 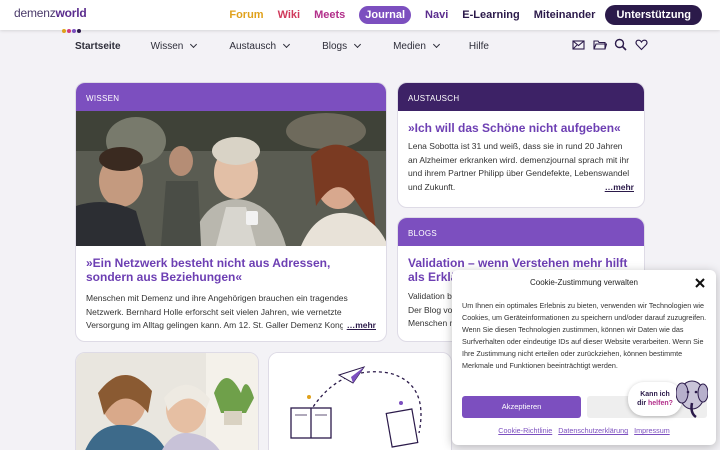 I want to click on main-nav-e-learning: E-Learning, so click(x=490, y=15).